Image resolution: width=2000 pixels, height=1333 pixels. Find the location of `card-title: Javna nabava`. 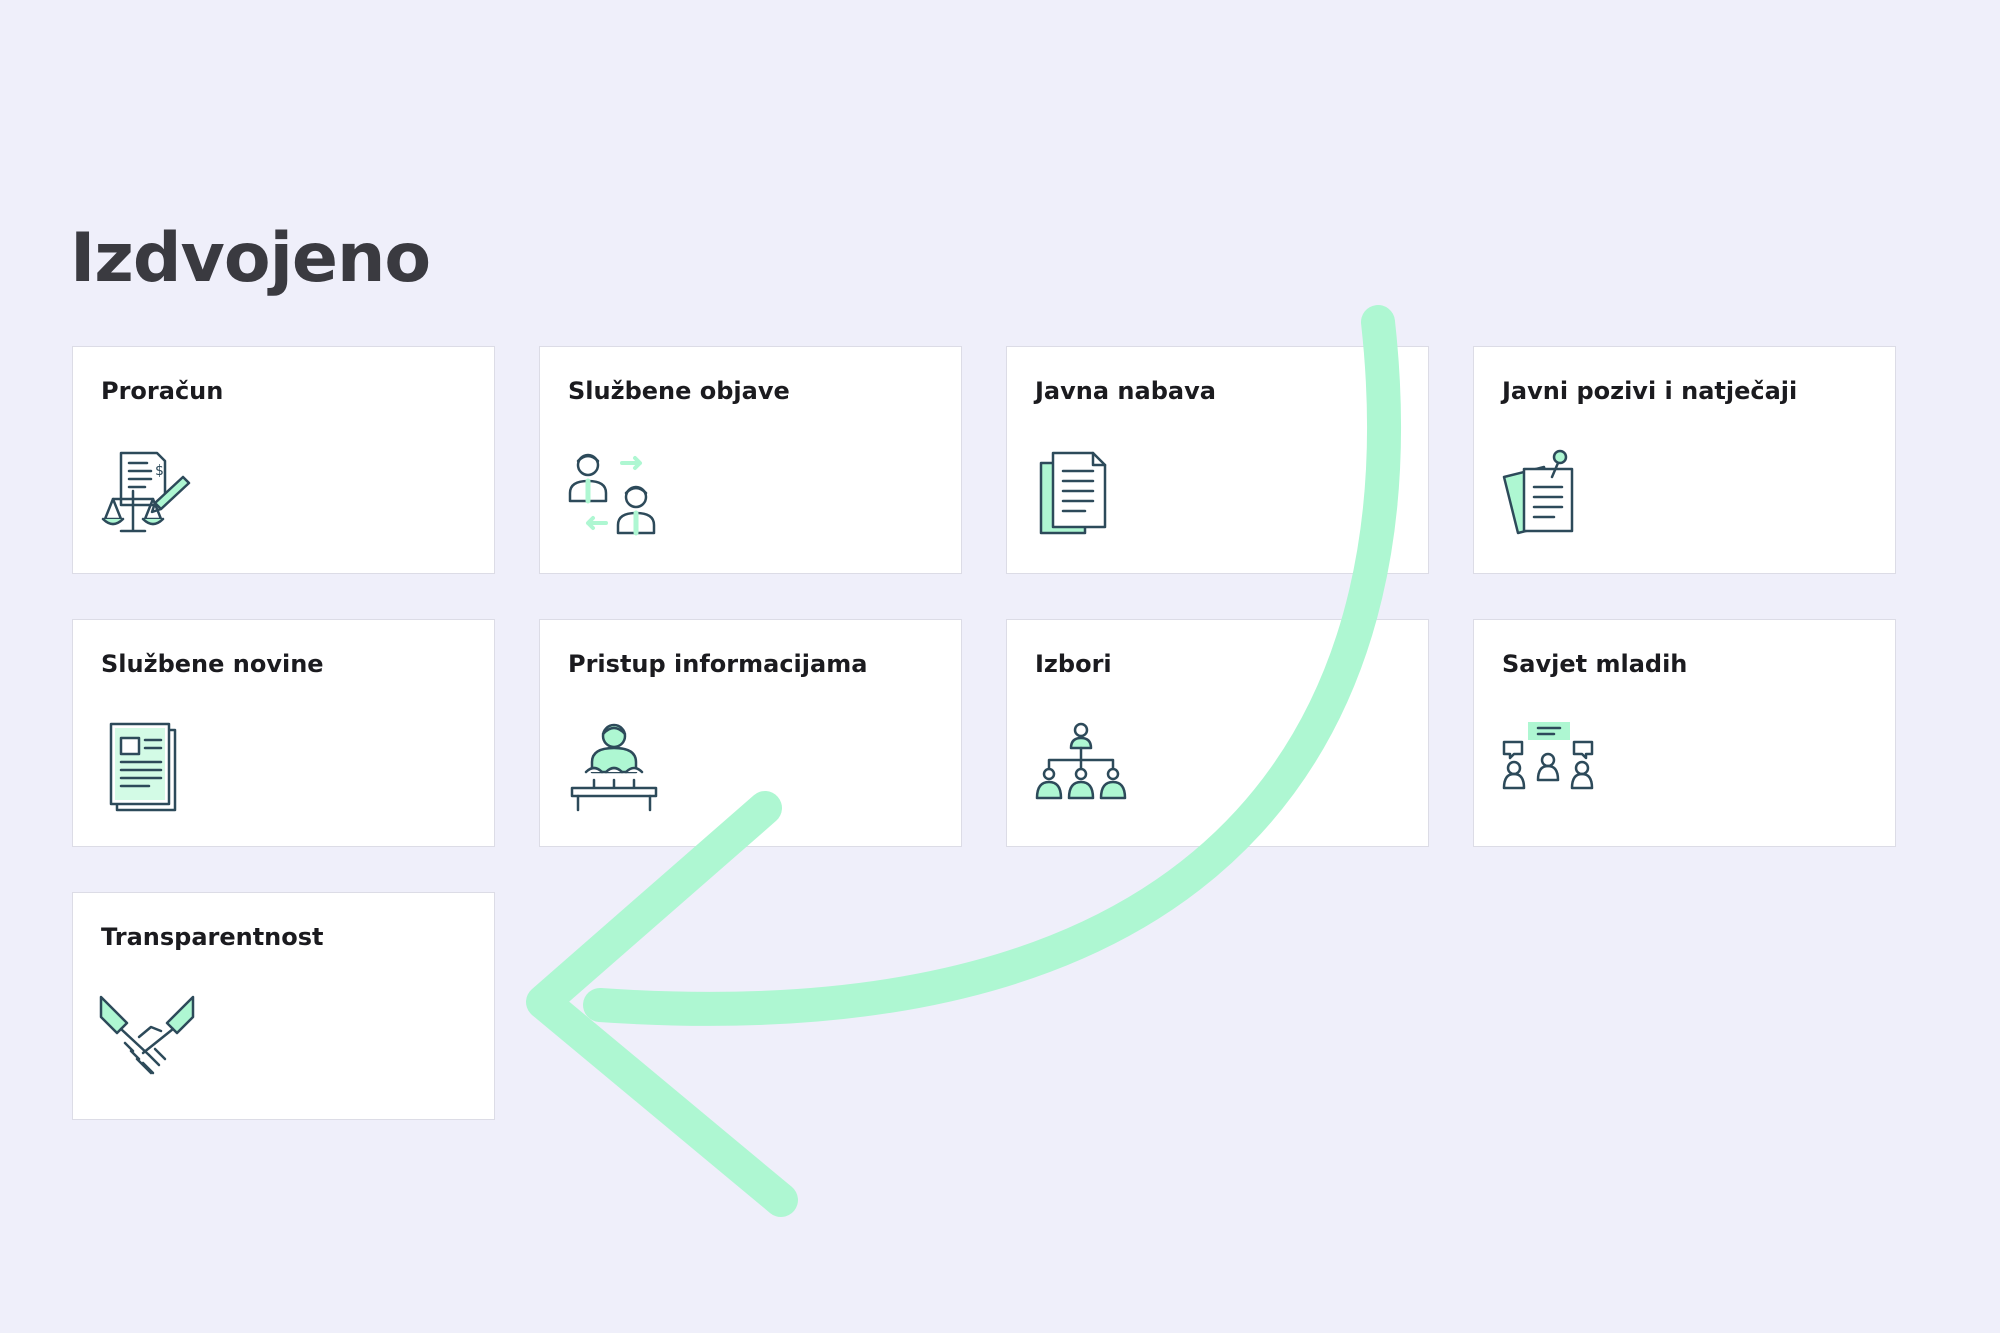

card-title: Javna nabava is located at coordinates (1125, 391).